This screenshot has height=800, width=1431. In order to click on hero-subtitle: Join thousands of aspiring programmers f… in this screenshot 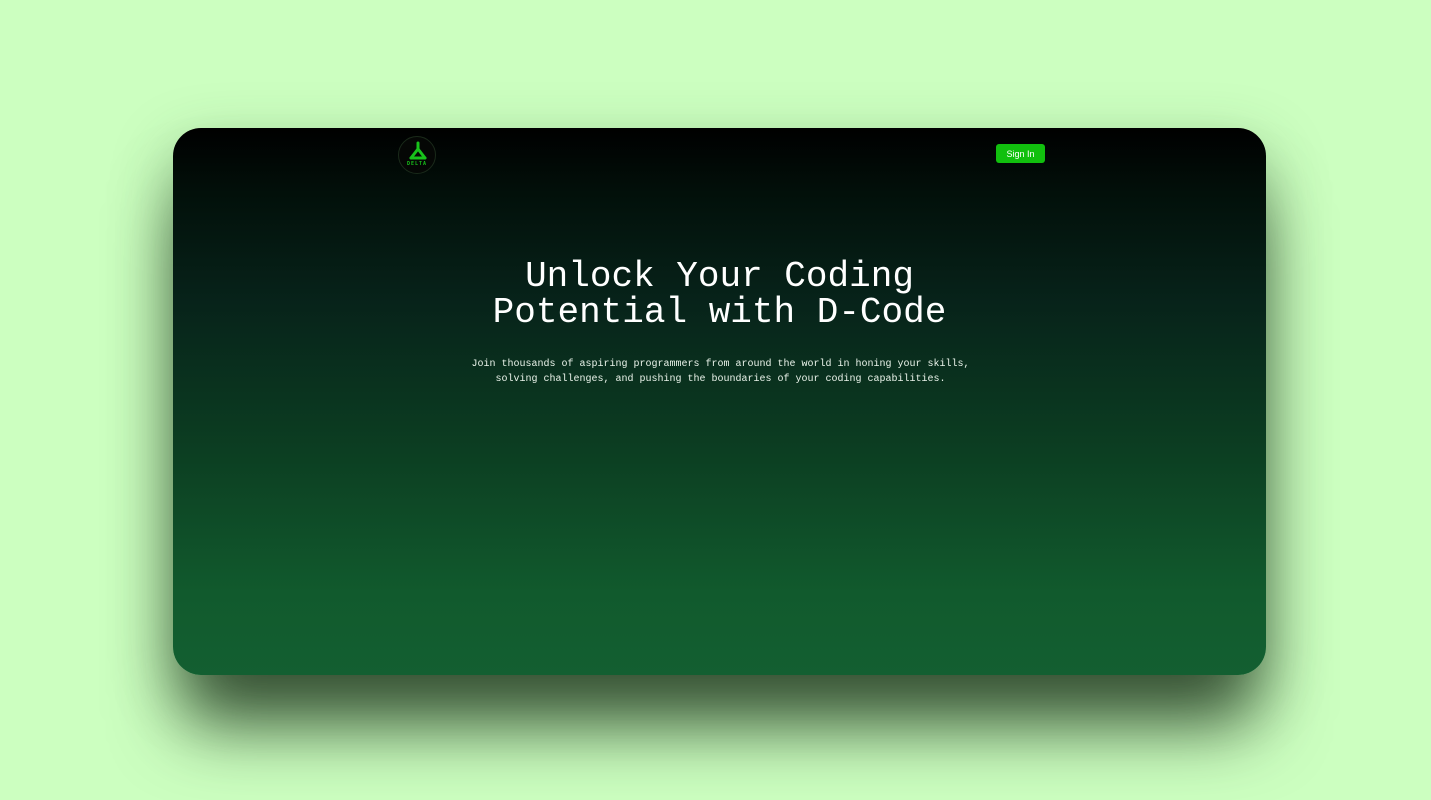, I will do `click(720, 372)`.